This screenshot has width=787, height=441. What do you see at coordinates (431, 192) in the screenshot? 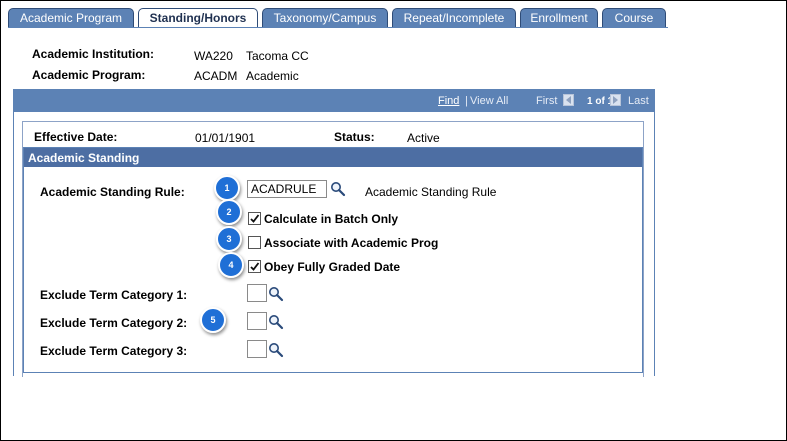
I see `standing-rule-description: Academic Standing Rule` at bounding box center [431, 192].